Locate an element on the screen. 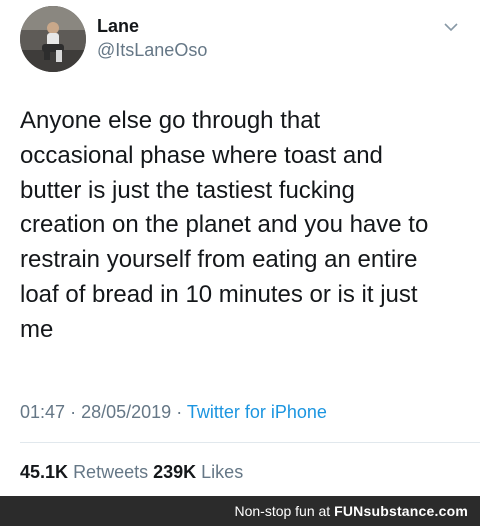 This screenshot has width=480, height=526. tweet-date: 28/05/2019 is located at coordinates (126, 412).